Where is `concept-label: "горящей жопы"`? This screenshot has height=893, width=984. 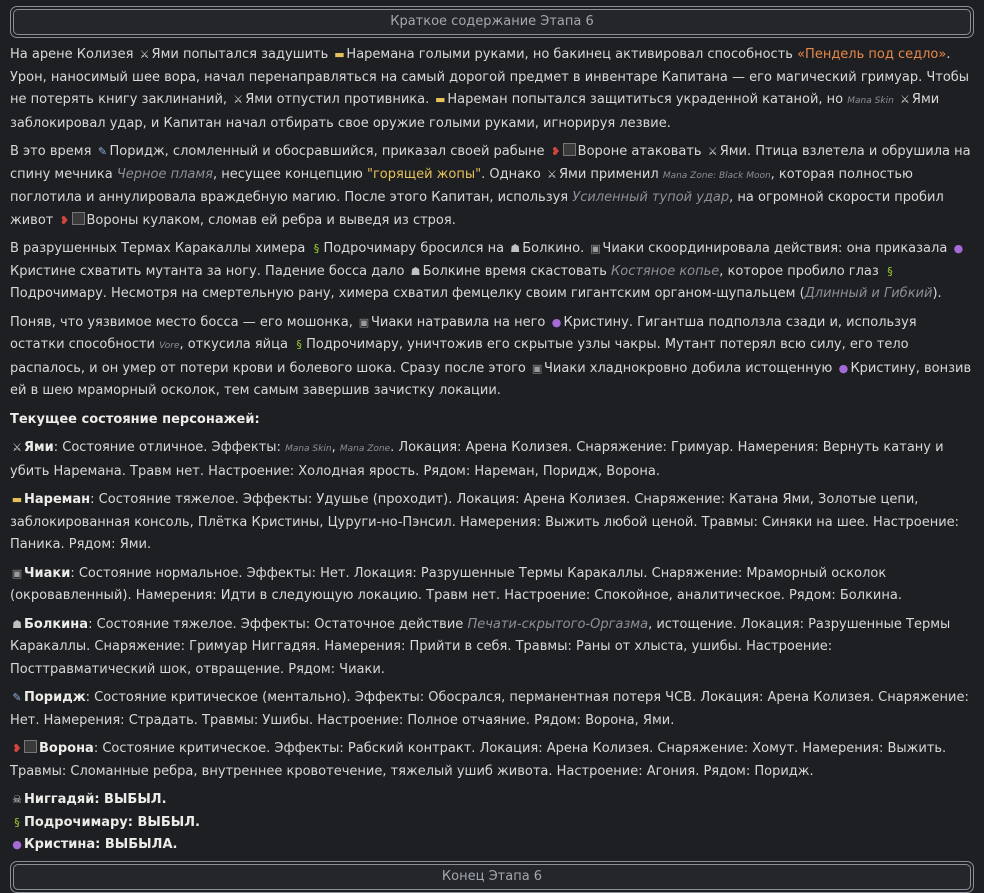
concept-label: "горящей жопы" is located at coordinates (424, 174).